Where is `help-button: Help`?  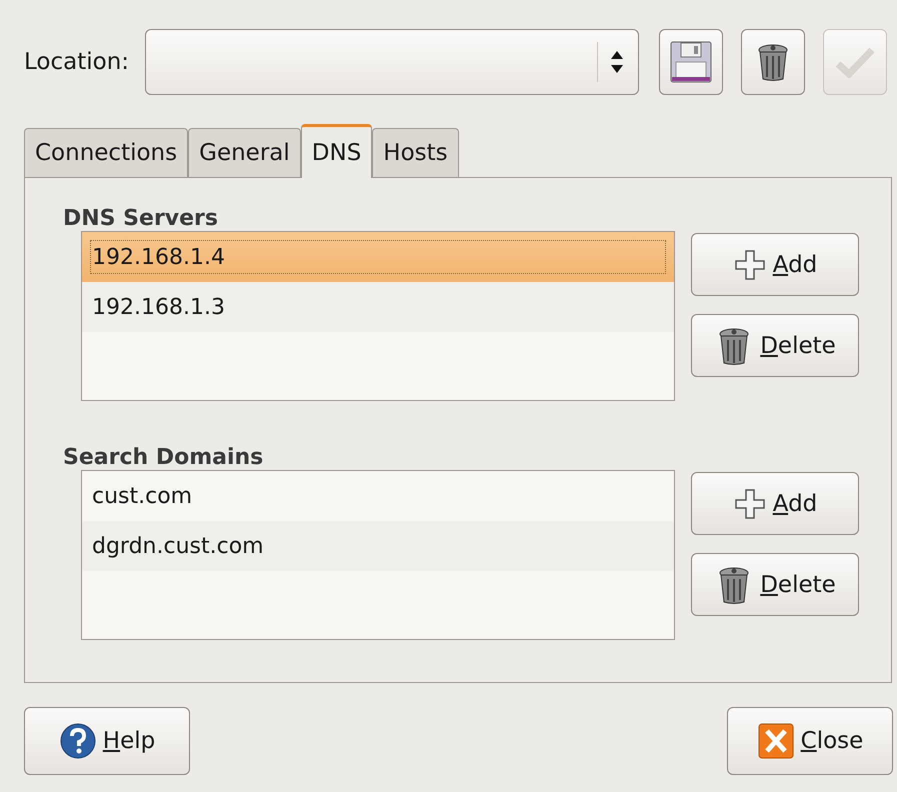
help-button: Help is located at coordinates (107, 741).